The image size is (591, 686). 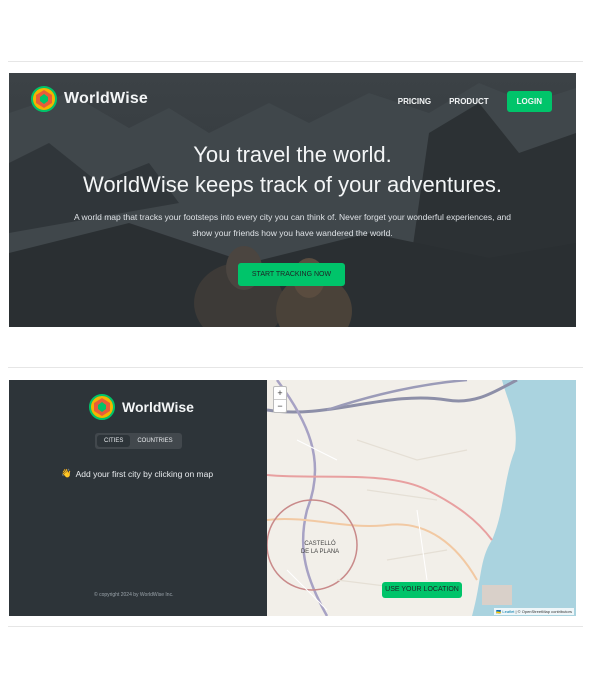 I want to click on nav-pricing-link: PRICING, so click(x=414, y=101).